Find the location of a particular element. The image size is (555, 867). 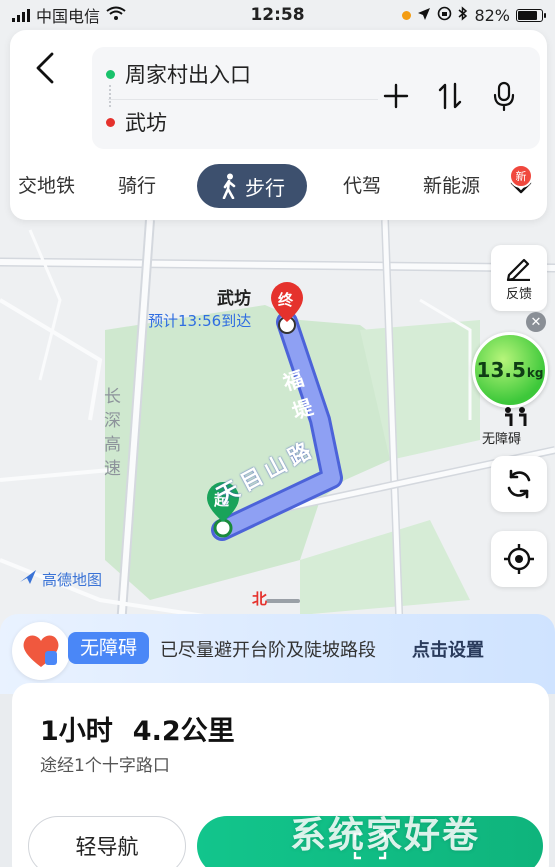

edit-pen-icon is located at coordinates (518, 269).